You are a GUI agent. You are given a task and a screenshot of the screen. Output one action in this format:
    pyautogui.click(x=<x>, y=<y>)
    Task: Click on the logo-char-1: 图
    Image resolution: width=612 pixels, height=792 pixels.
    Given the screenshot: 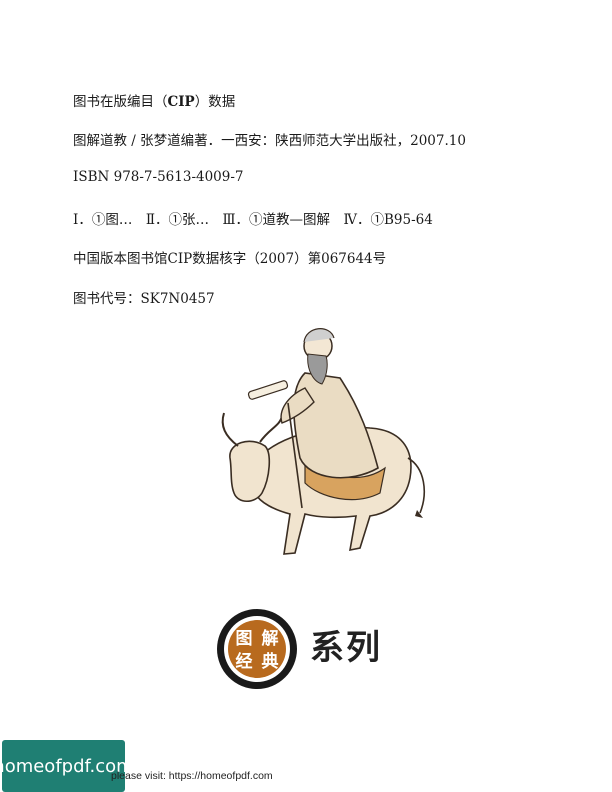 What is the action you would take?
    pyautogui.click(x=244, y=639)
    